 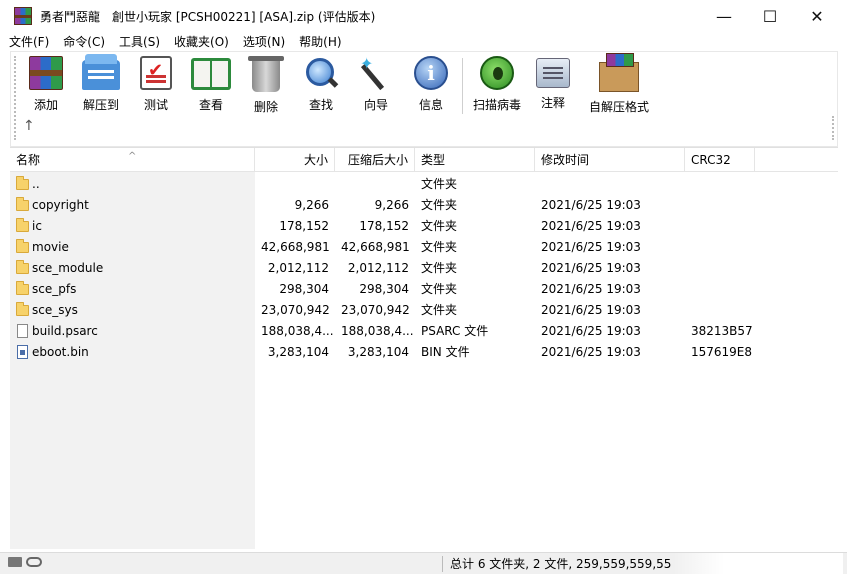 What do you see at coordinates (34, 562) in the screenshot?
I see `key-icon` at bounding box center [34, 562].